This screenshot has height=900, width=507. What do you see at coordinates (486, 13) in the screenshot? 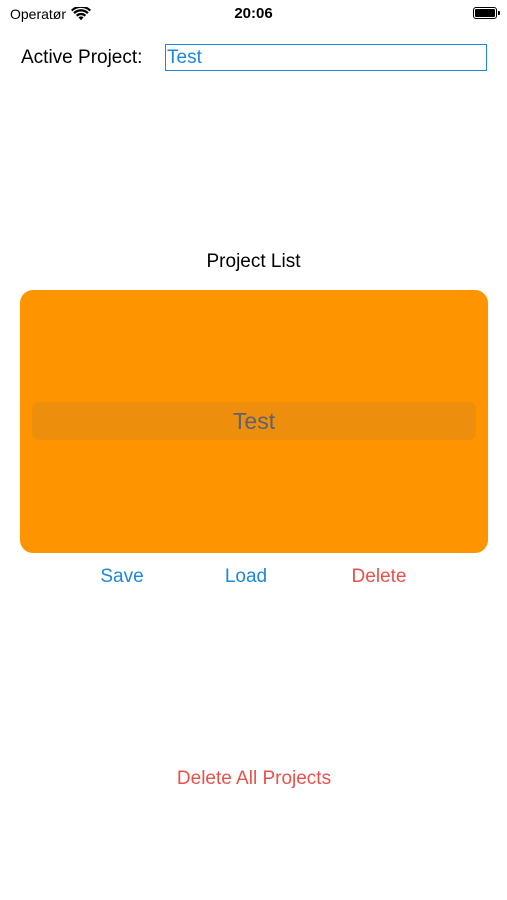
I see `battery-icon` at bounding box center [486, 13].